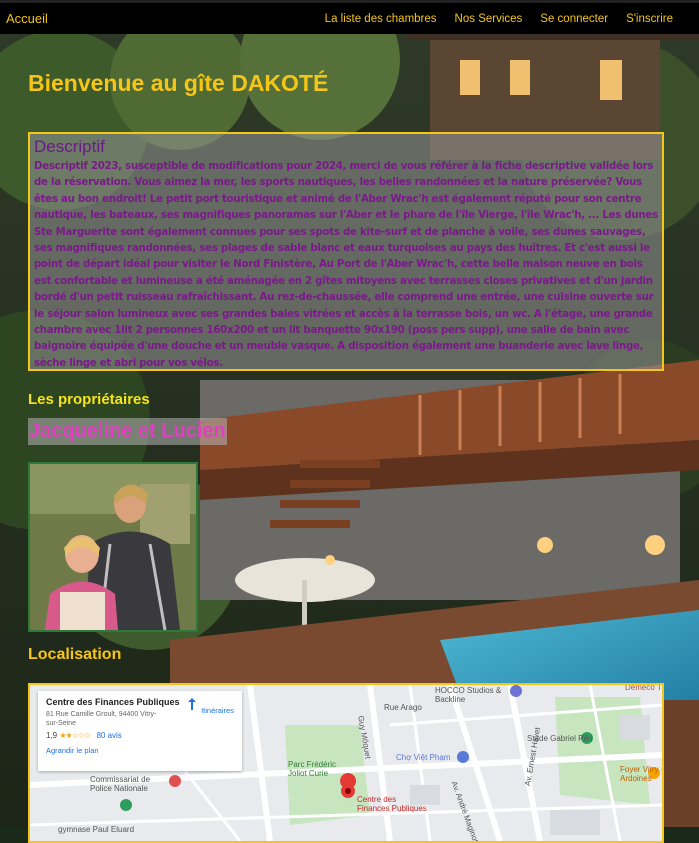 The image size is (699, 843). I want to click on owners-title: Les propriétaires, so click(89, 399).